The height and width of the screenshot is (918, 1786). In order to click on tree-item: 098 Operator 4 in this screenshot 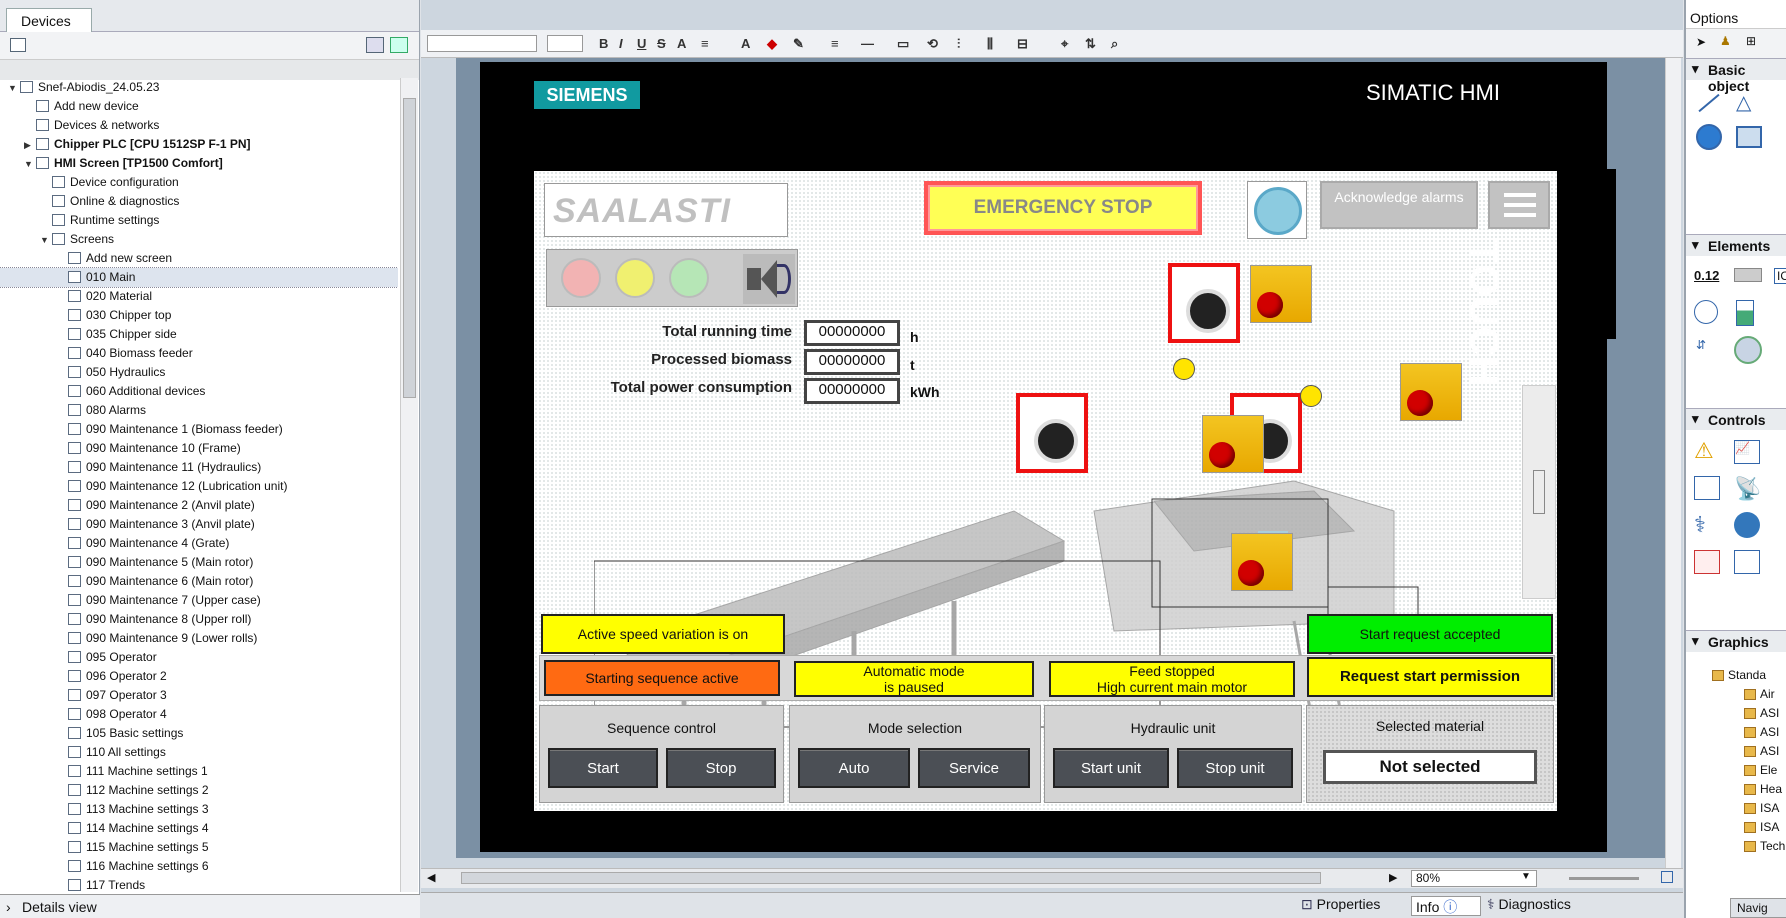, I will do `click(199, 714)`.